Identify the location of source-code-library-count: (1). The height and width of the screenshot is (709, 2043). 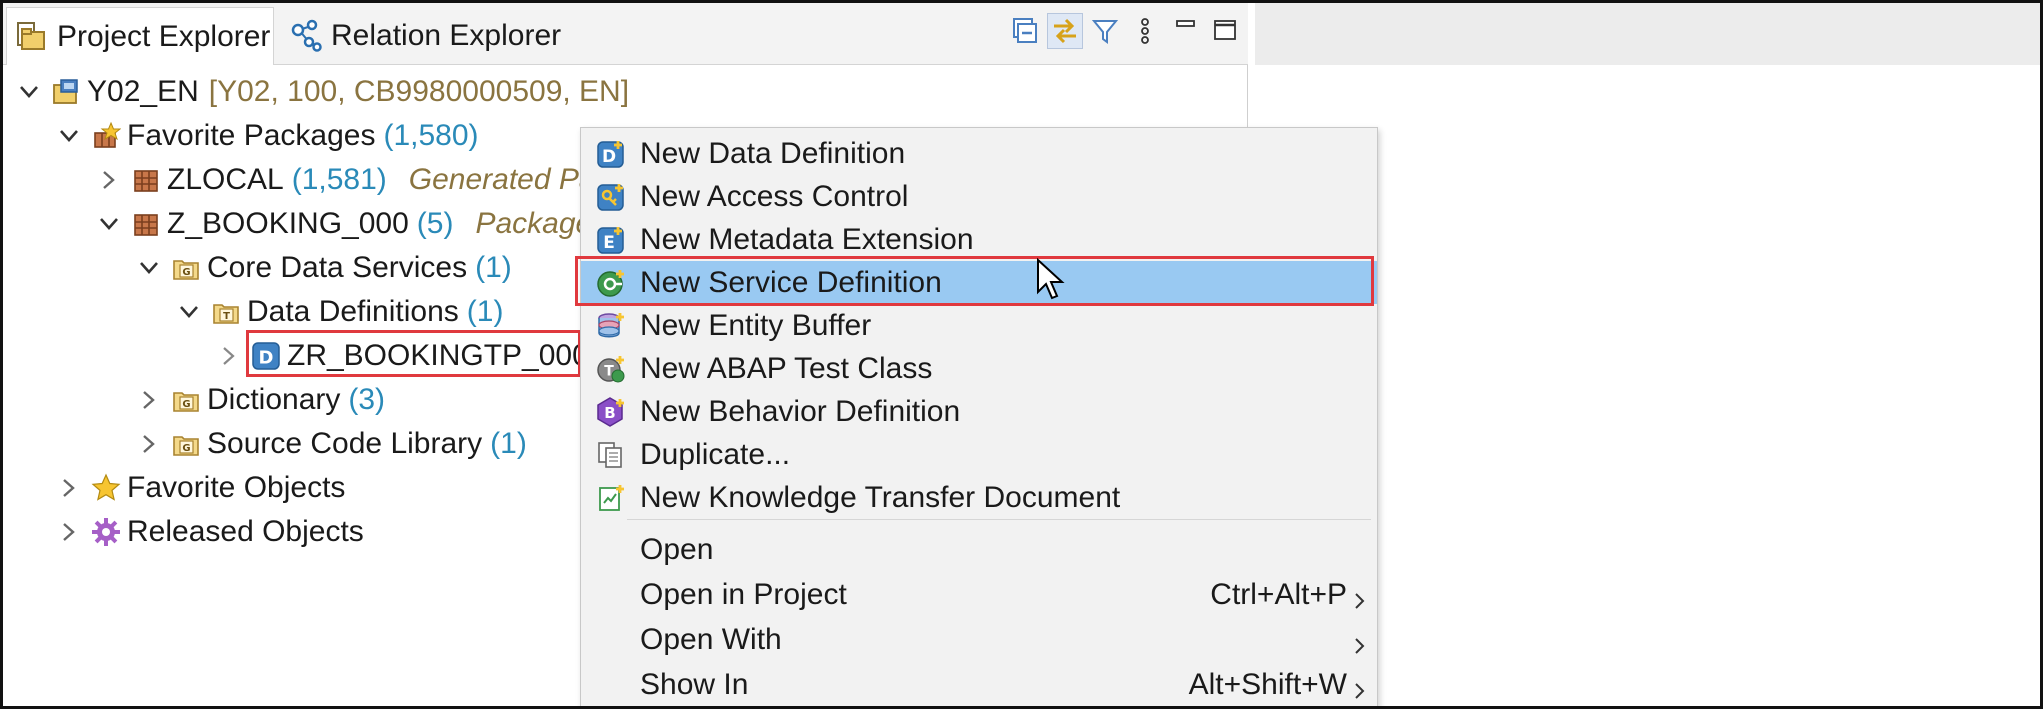
(508, 443).